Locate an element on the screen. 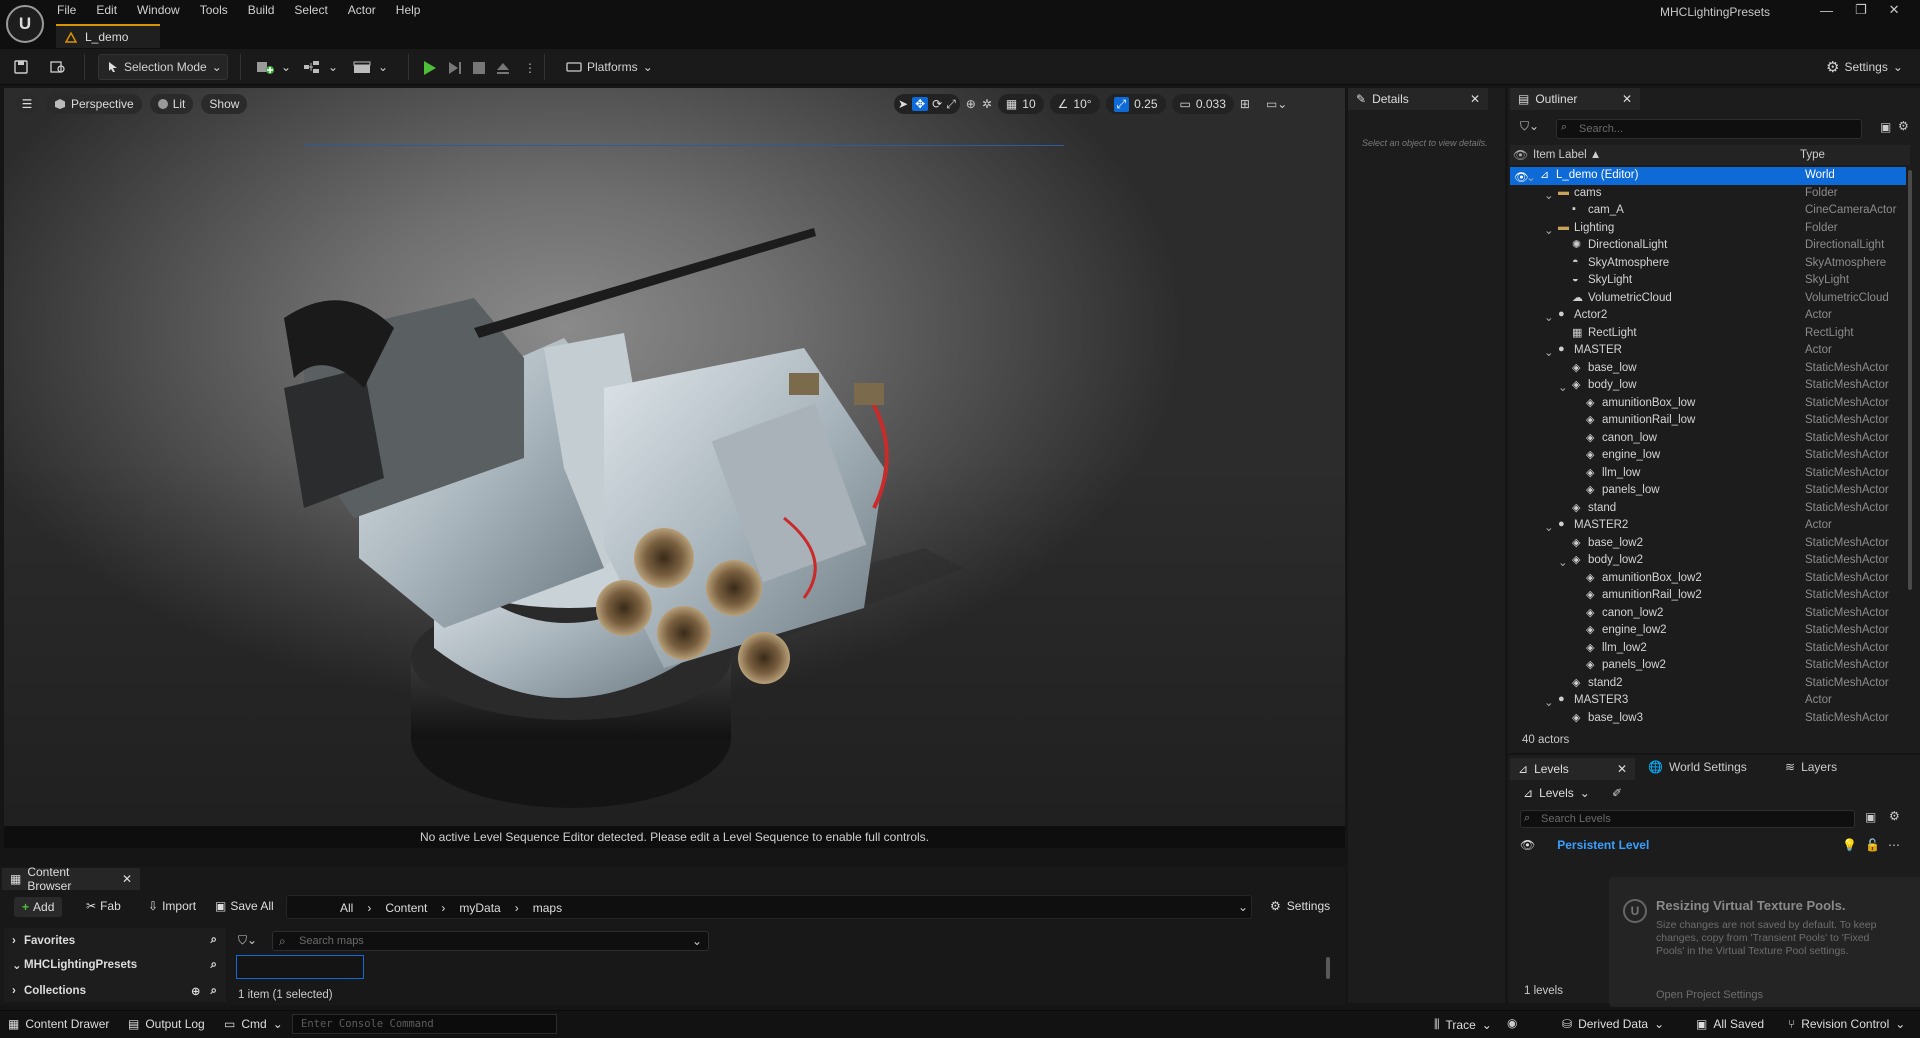 This screenshot has height=1038, width=1920. layers-tab: ≋ Layers is located at coordinates (1811, 767).